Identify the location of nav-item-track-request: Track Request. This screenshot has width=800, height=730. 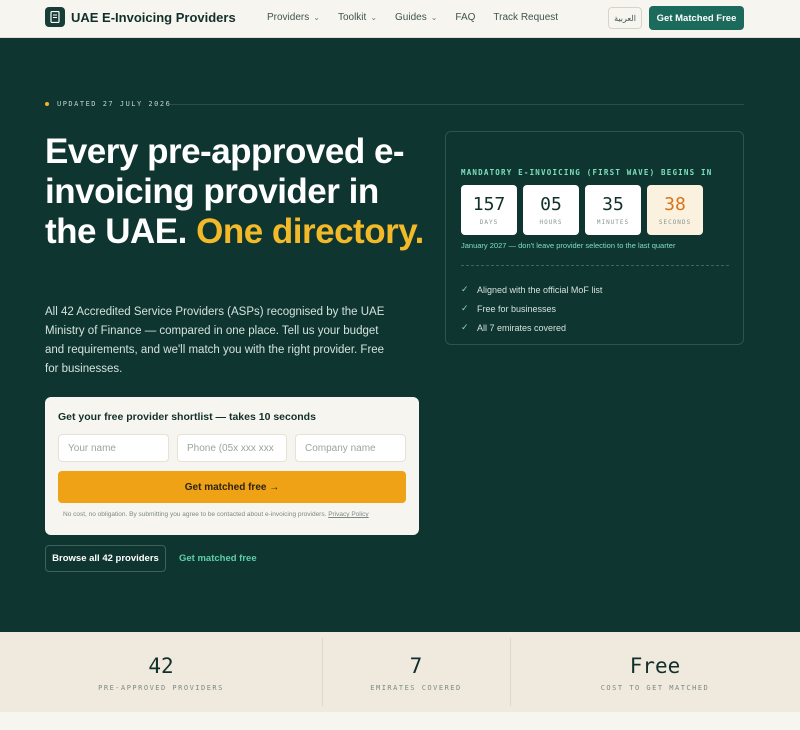
(525, 17).